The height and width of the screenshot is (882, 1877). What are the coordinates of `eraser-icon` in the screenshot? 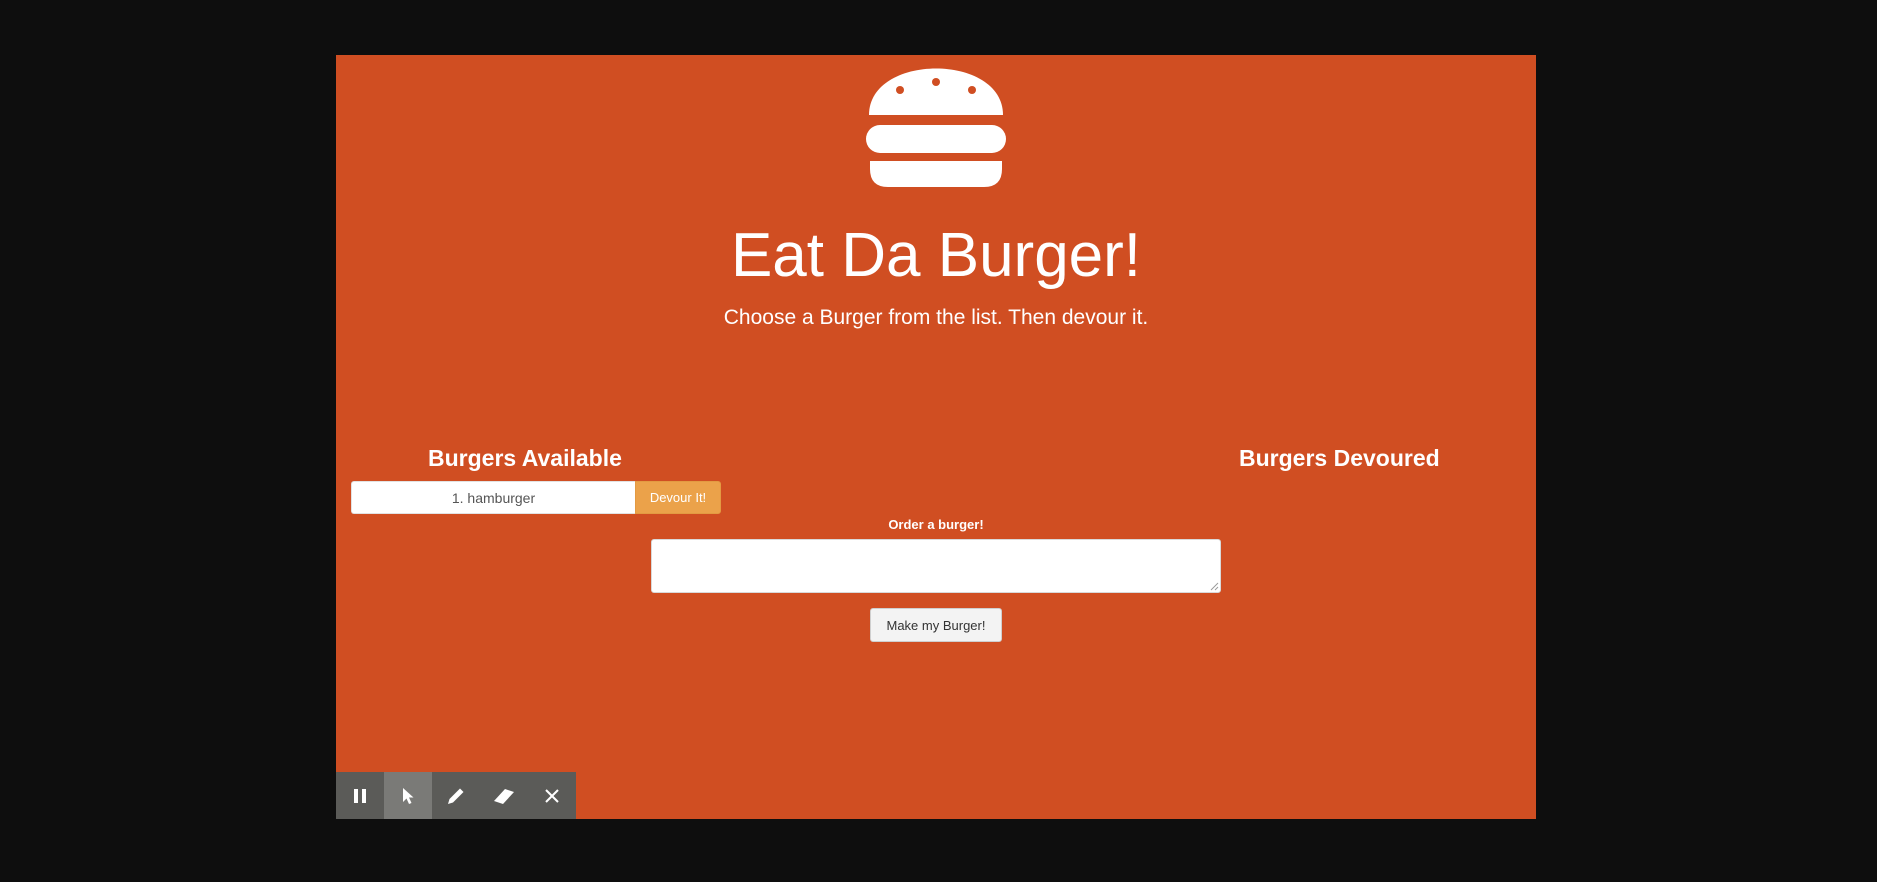 It's located at (504, 796).